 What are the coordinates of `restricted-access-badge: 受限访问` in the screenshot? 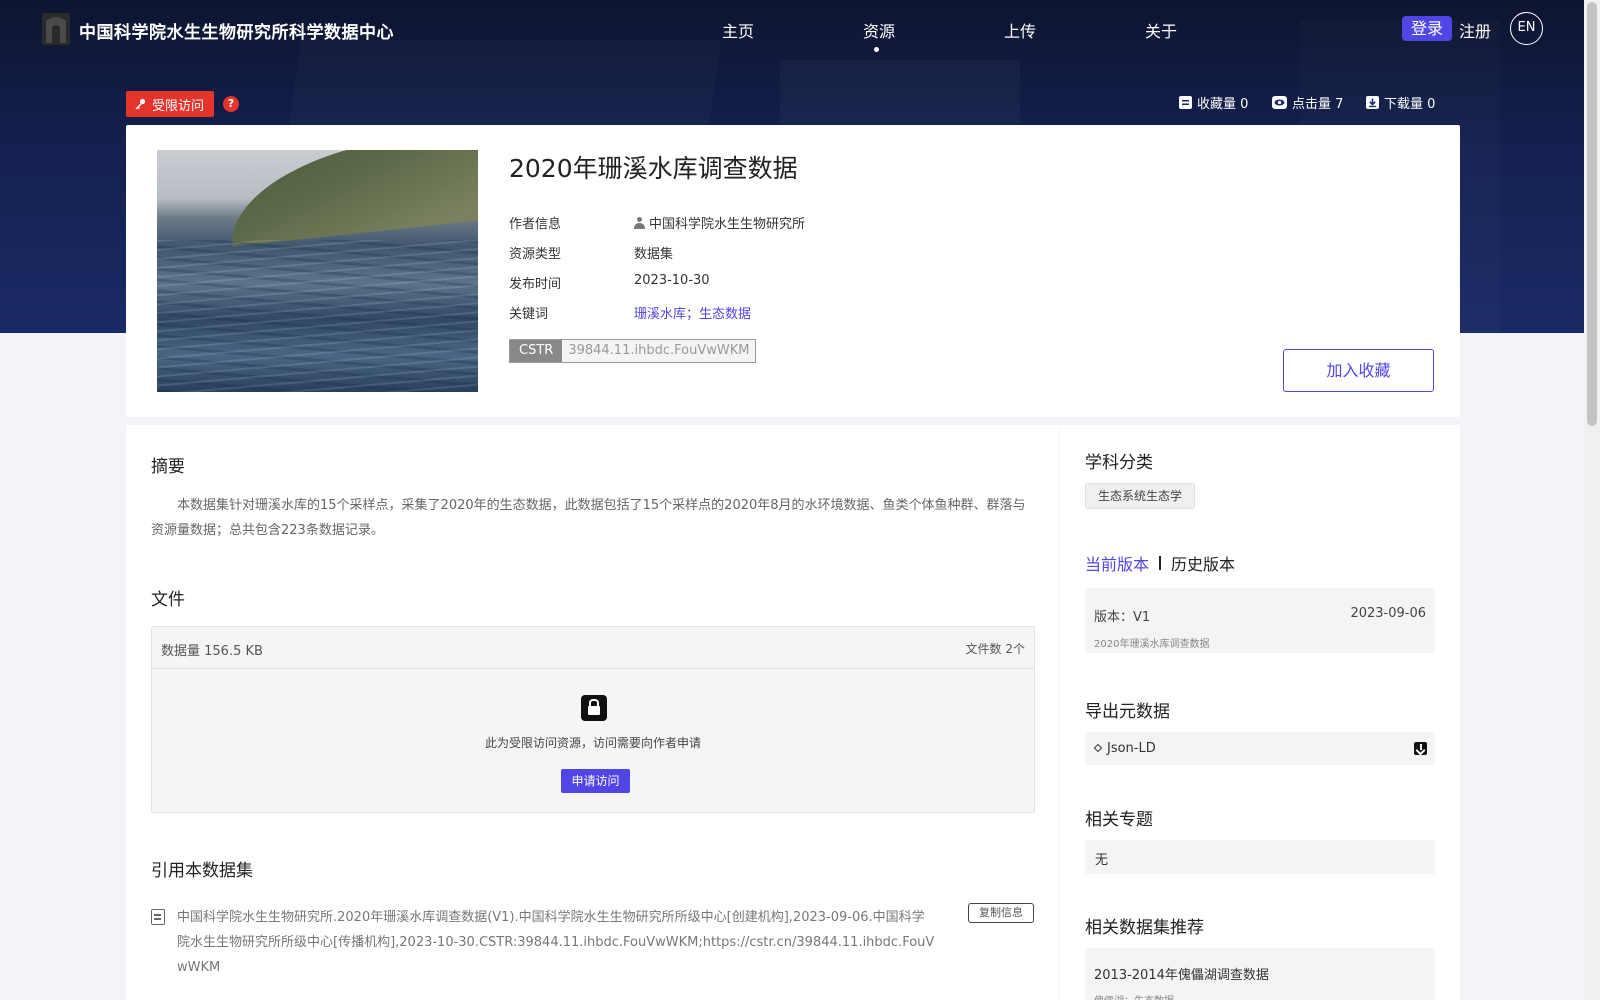 It's located at (170, 104).